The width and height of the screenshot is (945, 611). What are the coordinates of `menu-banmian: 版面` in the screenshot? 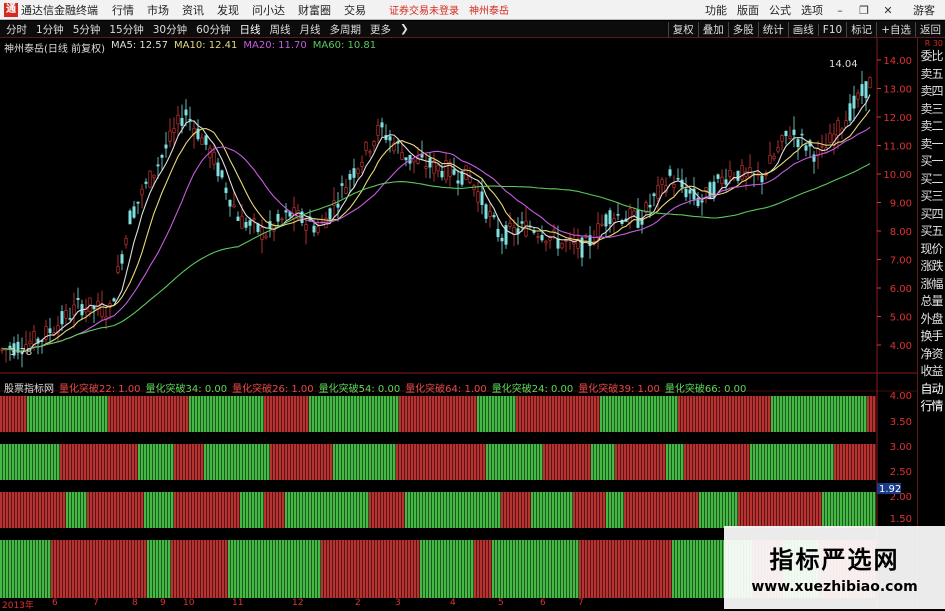 It's located at (748, 10).